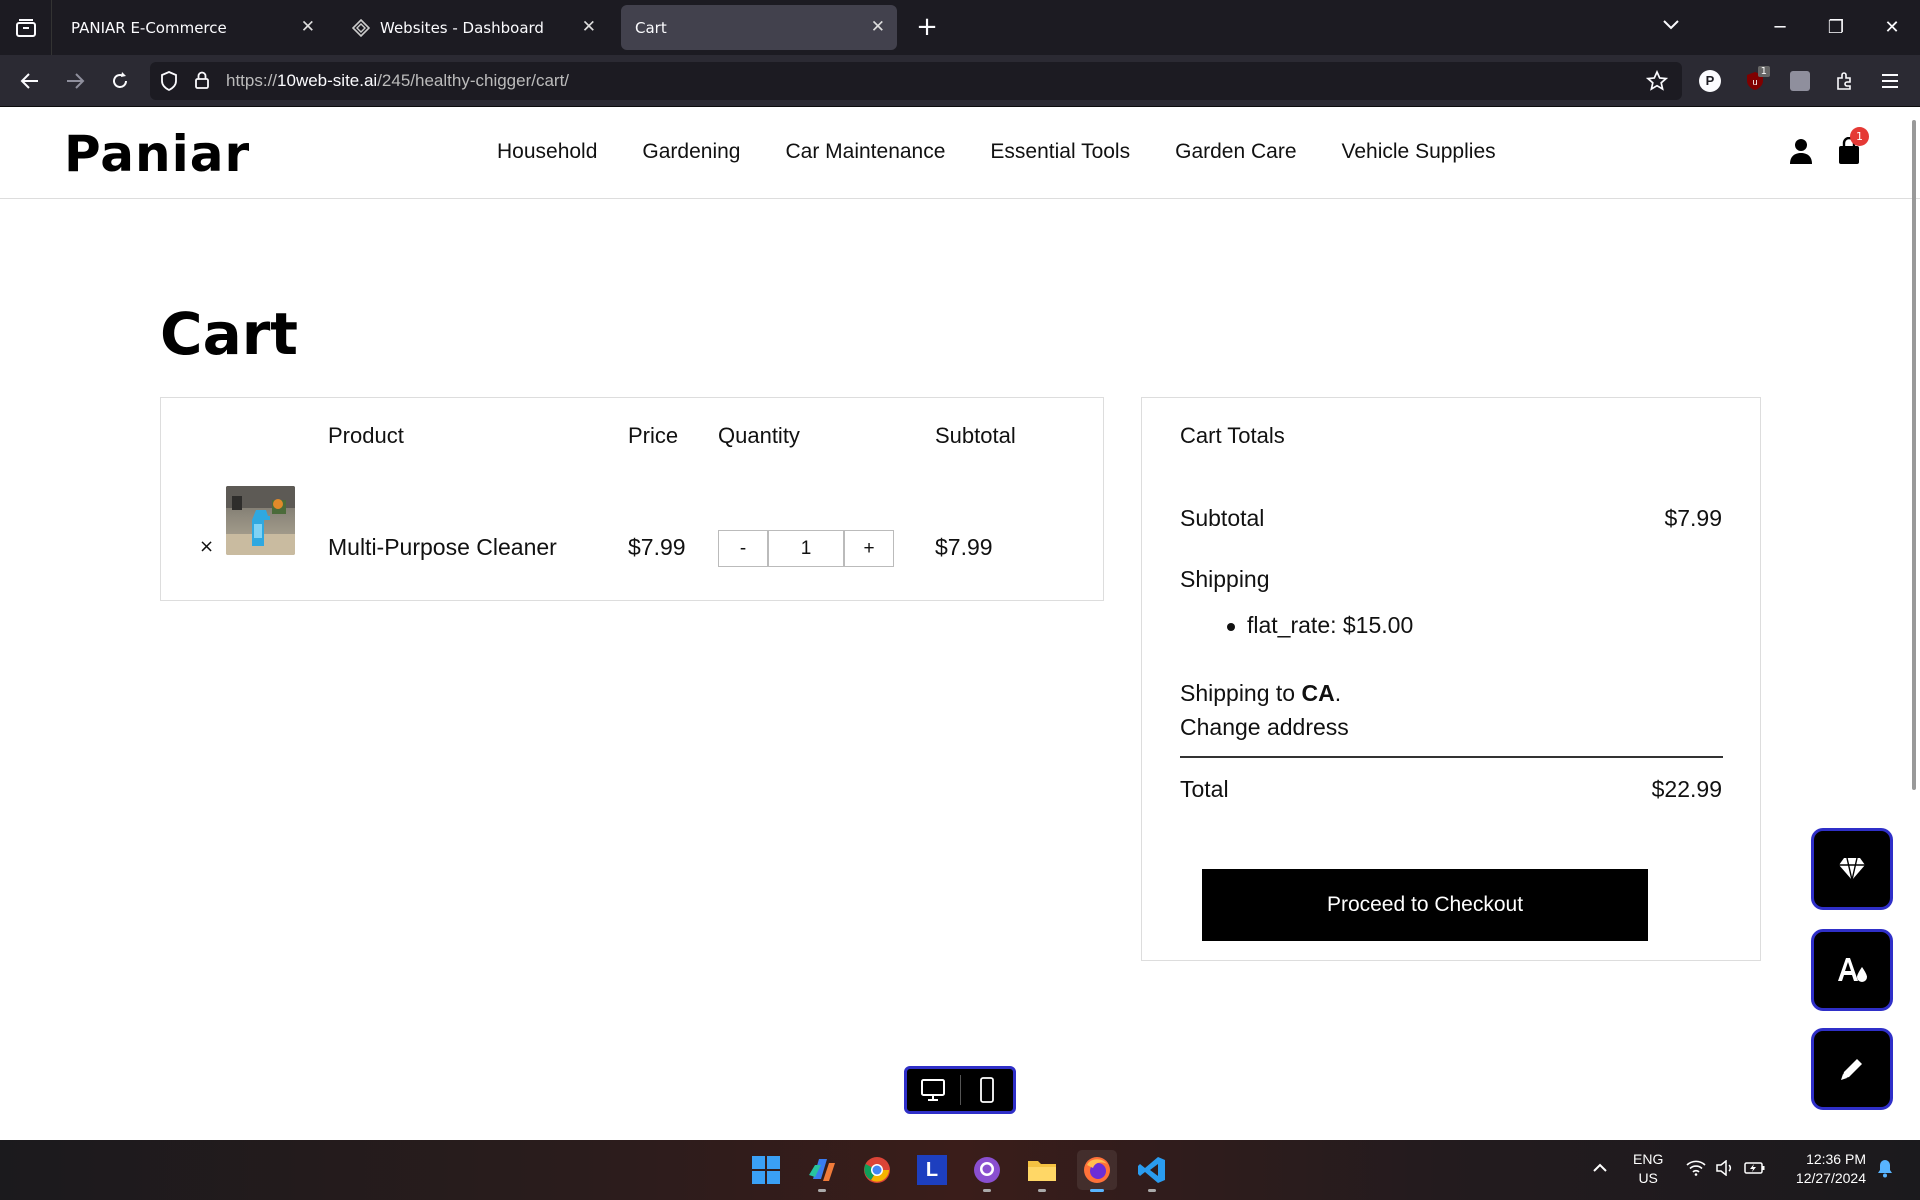  I want to click on windows-start-icon, so click(766, 1170).